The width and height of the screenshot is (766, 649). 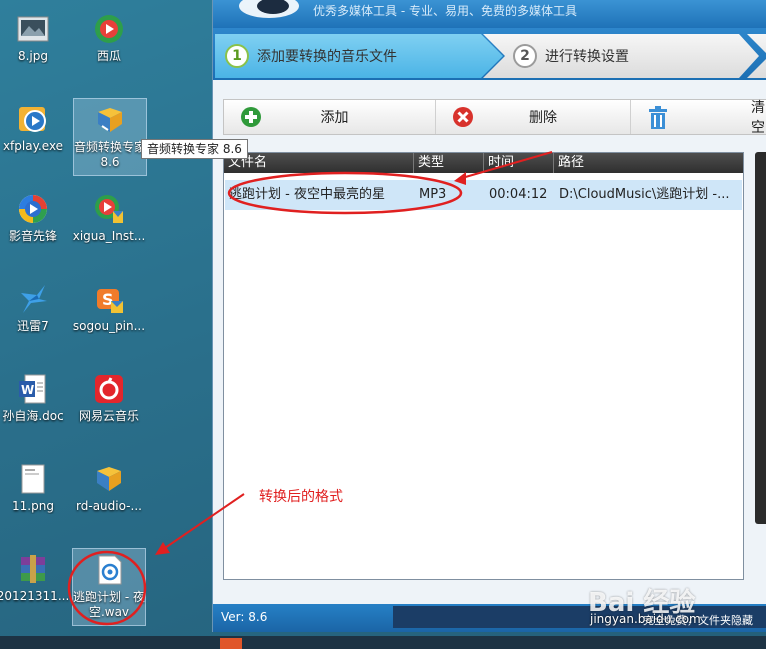 I want to click on desktop-icon-8-jpg: 8.jpg, so click(x=35, y=47).